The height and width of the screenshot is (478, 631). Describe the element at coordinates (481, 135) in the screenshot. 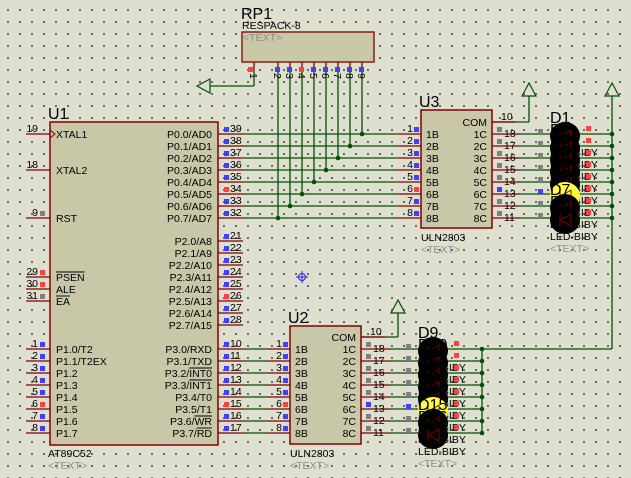

I see `driver-pin-name: 1C` at that location.